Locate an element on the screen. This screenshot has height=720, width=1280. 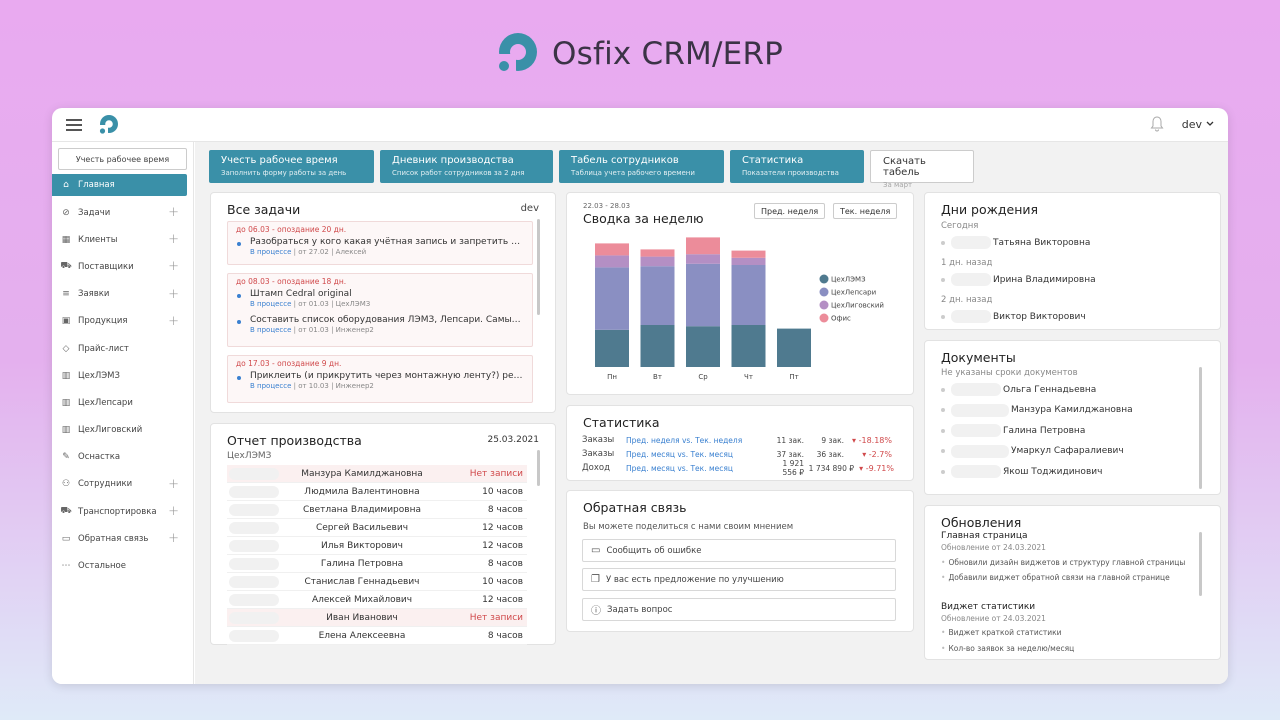
task-dot is located at coordinates (239, 322).